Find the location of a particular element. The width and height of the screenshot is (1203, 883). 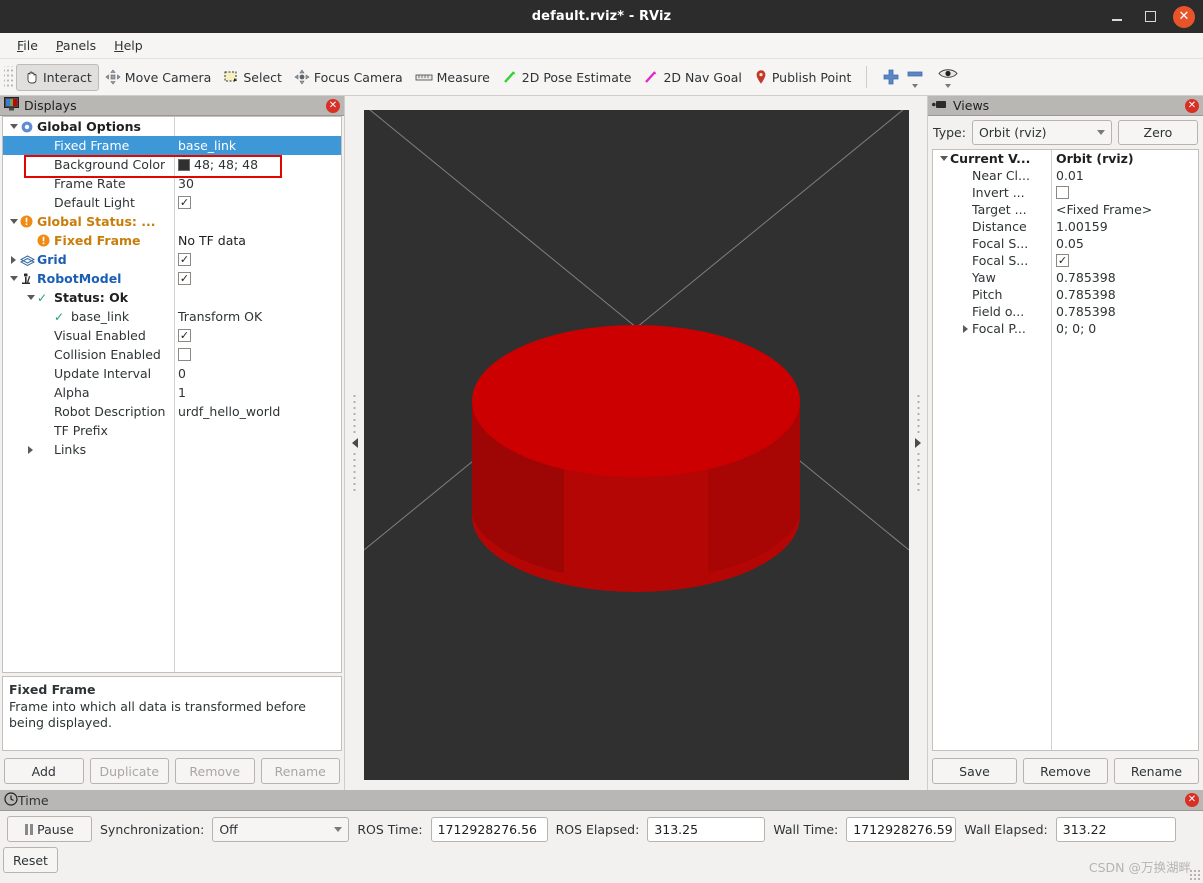

views-row: Yaw 0.785398 is located at coordinates (1065, 277).